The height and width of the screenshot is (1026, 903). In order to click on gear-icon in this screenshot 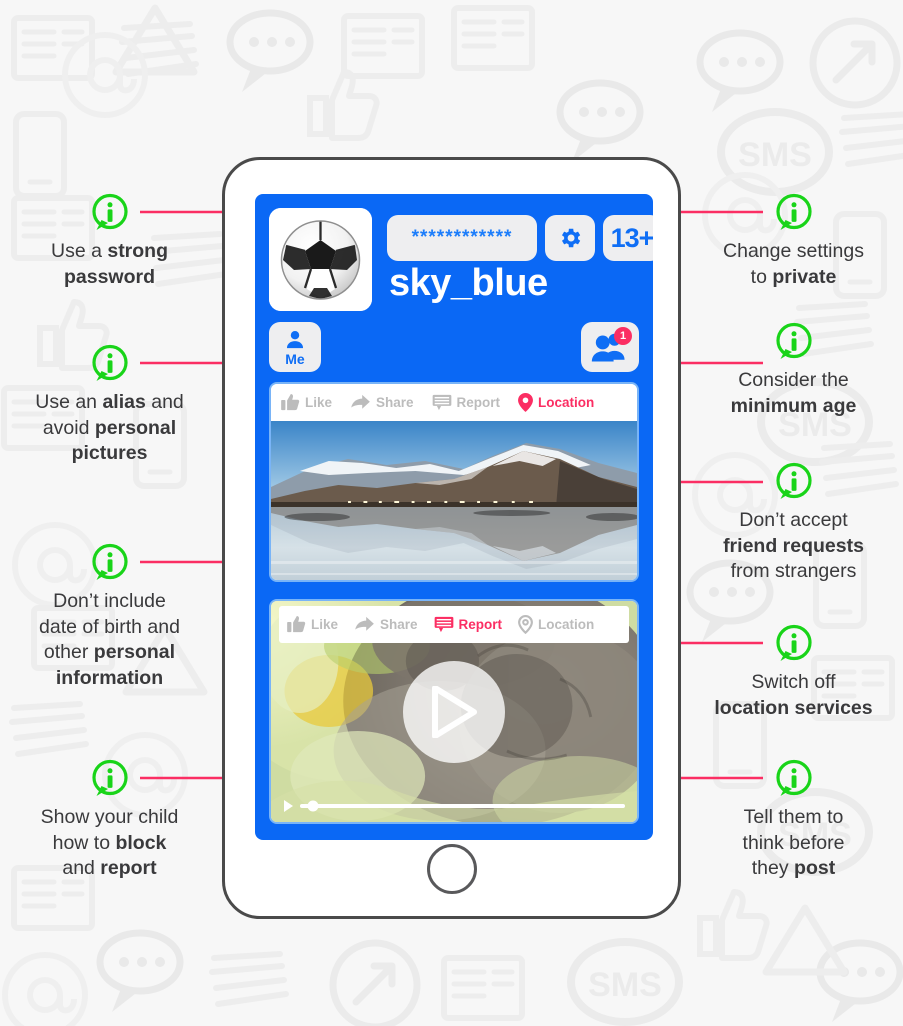, I will do `click(571, 238)`.